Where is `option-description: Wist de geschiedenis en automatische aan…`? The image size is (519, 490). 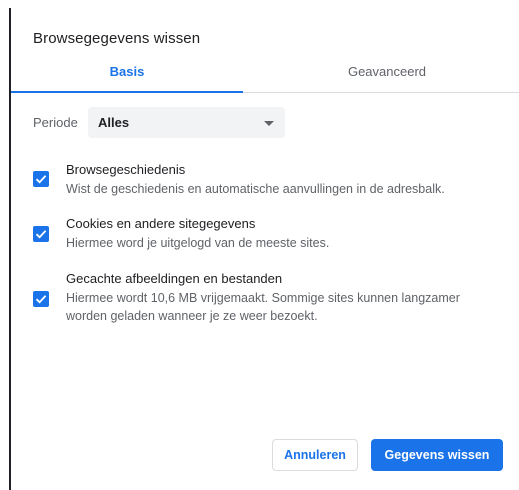 option-description: Wist de geschiedenis en automatische aan… is located at coordinates (255, 189).